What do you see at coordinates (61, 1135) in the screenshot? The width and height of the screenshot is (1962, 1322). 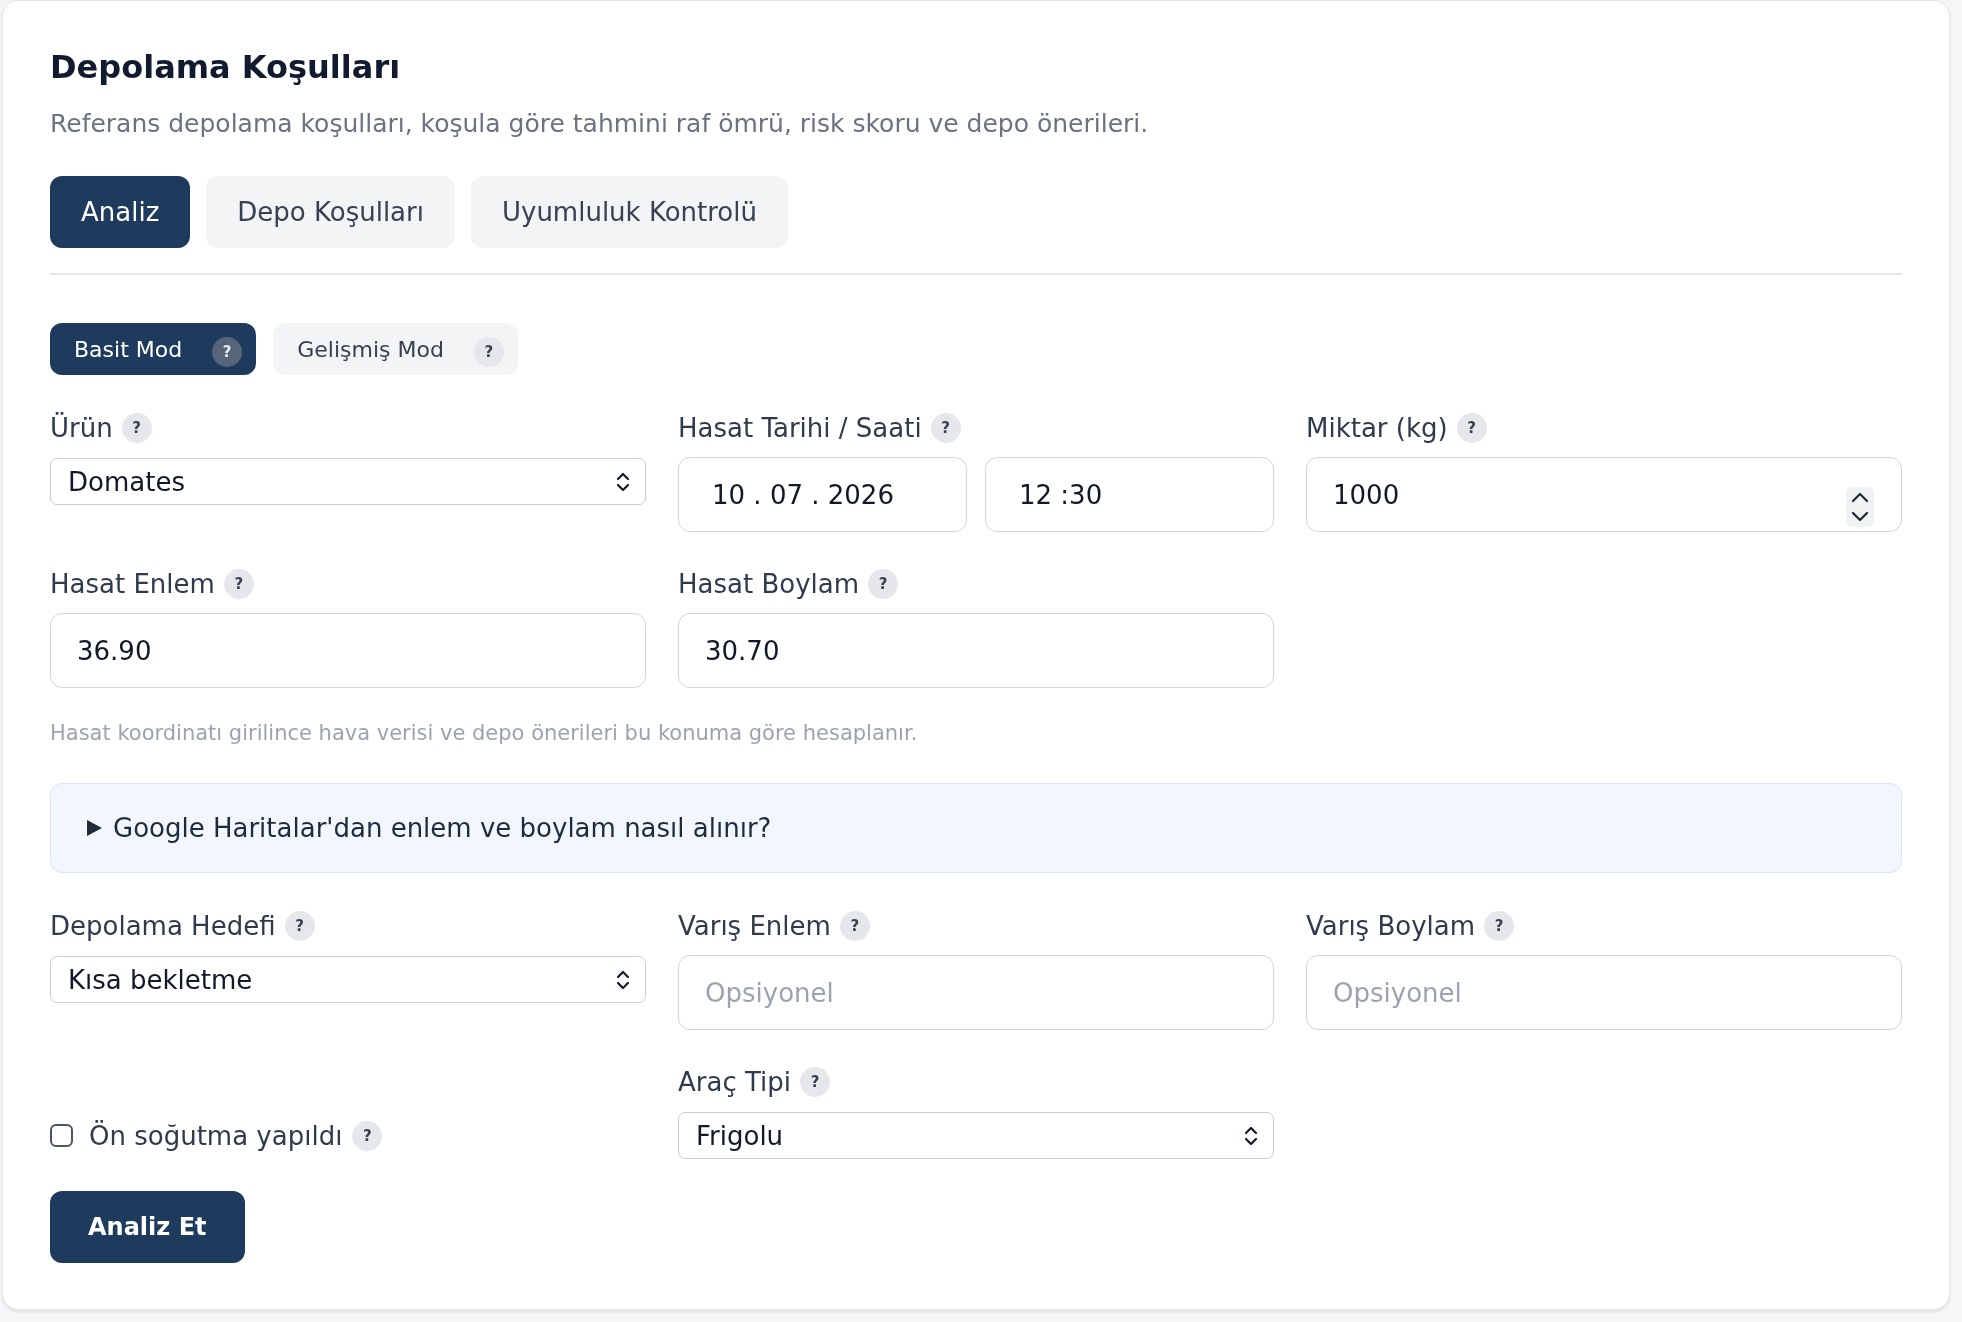 I see `checkbox` at bounding box center [61, 1135].